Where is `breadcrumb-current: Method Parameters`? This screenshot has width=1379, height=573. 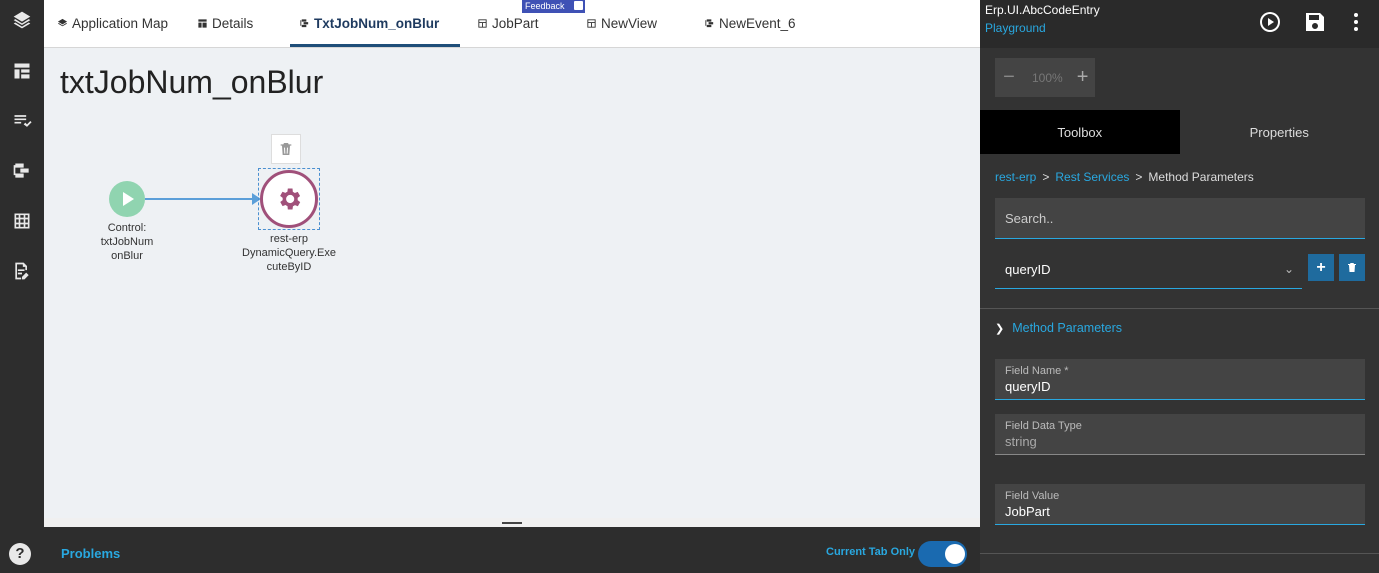 breadcrumb-current: Method Parameters is located at coordinates (1201, 177).